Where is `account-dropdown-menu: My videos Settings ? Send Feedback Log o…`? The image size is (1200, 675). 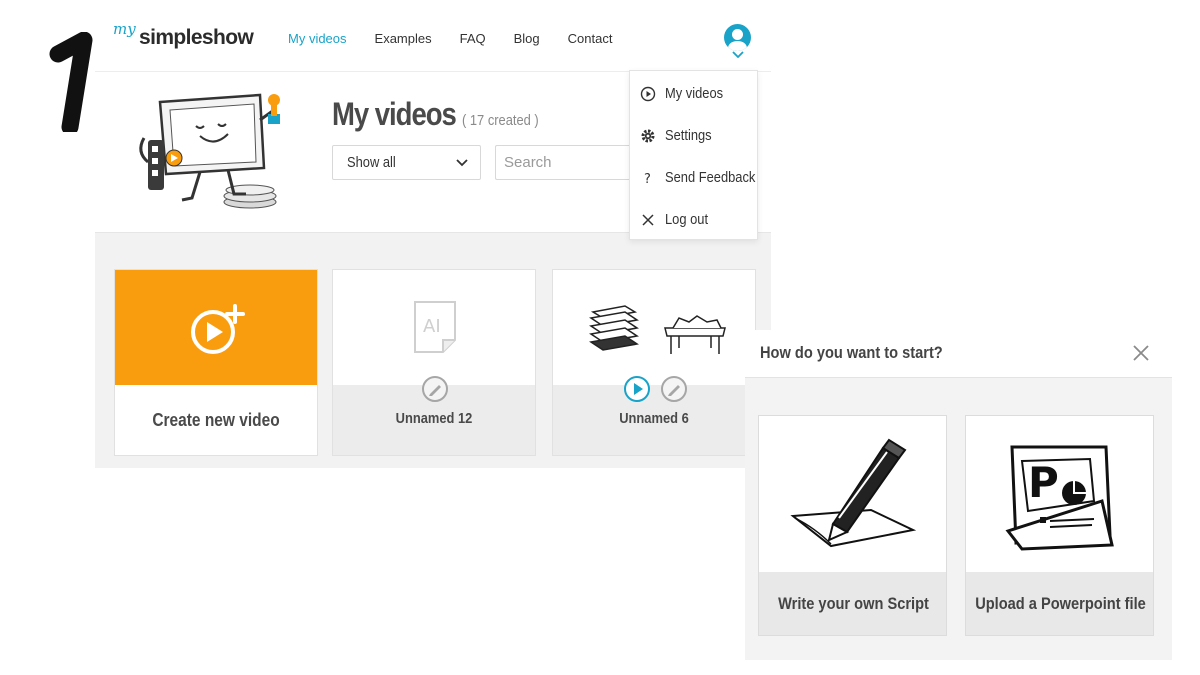 account-dropdown-menu: My videos Settings ? Send Feedback Log o… is located at coordinates (693, 155).